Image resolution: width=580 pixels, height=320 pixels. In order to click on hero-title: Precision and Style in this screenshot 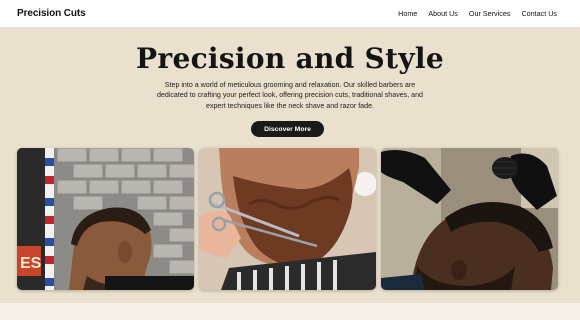, I will do `click(290, 58)`.